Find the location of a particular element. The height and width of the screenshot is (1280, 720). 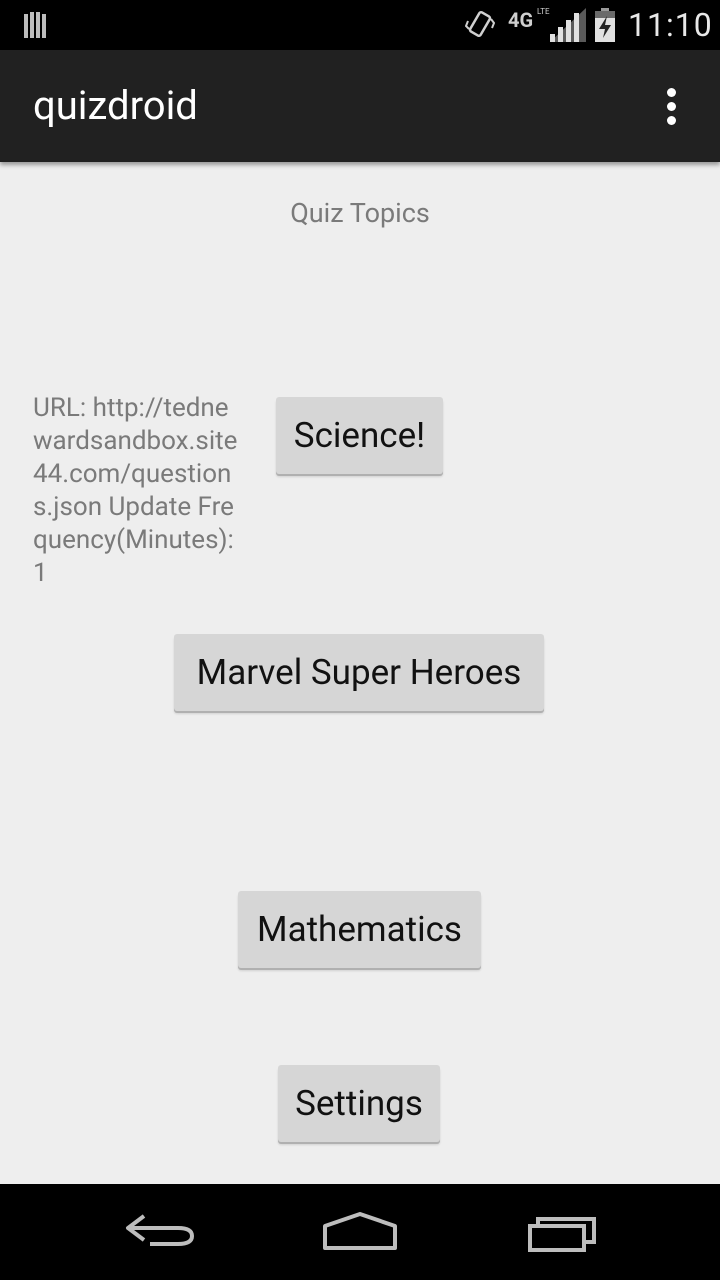

recents-icon is located at coordinates (562, 1231).